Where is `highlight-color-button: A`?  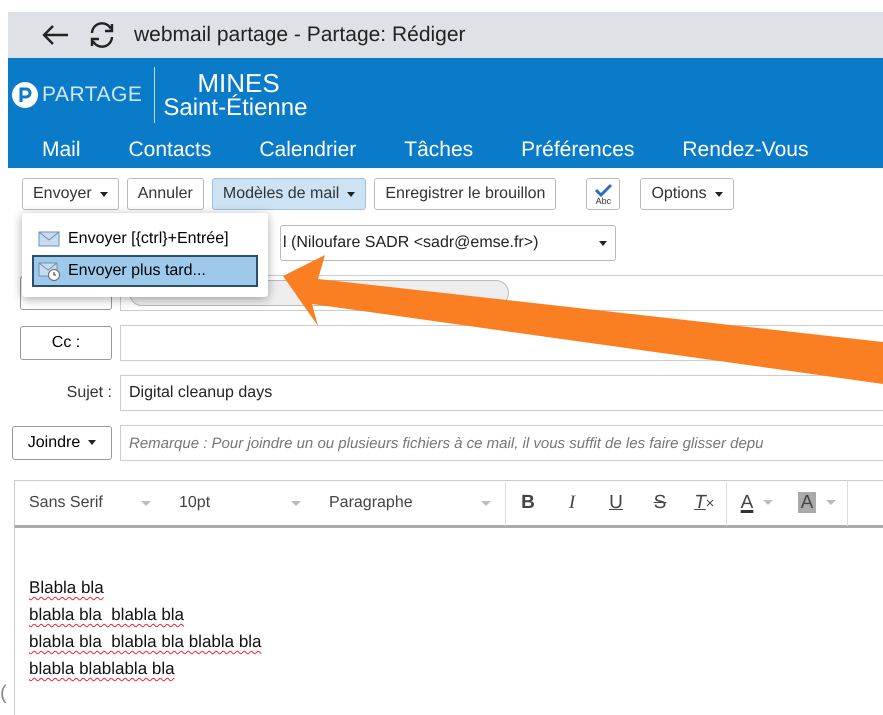
highlight-color-button: A is located at coordinates (817, 503).